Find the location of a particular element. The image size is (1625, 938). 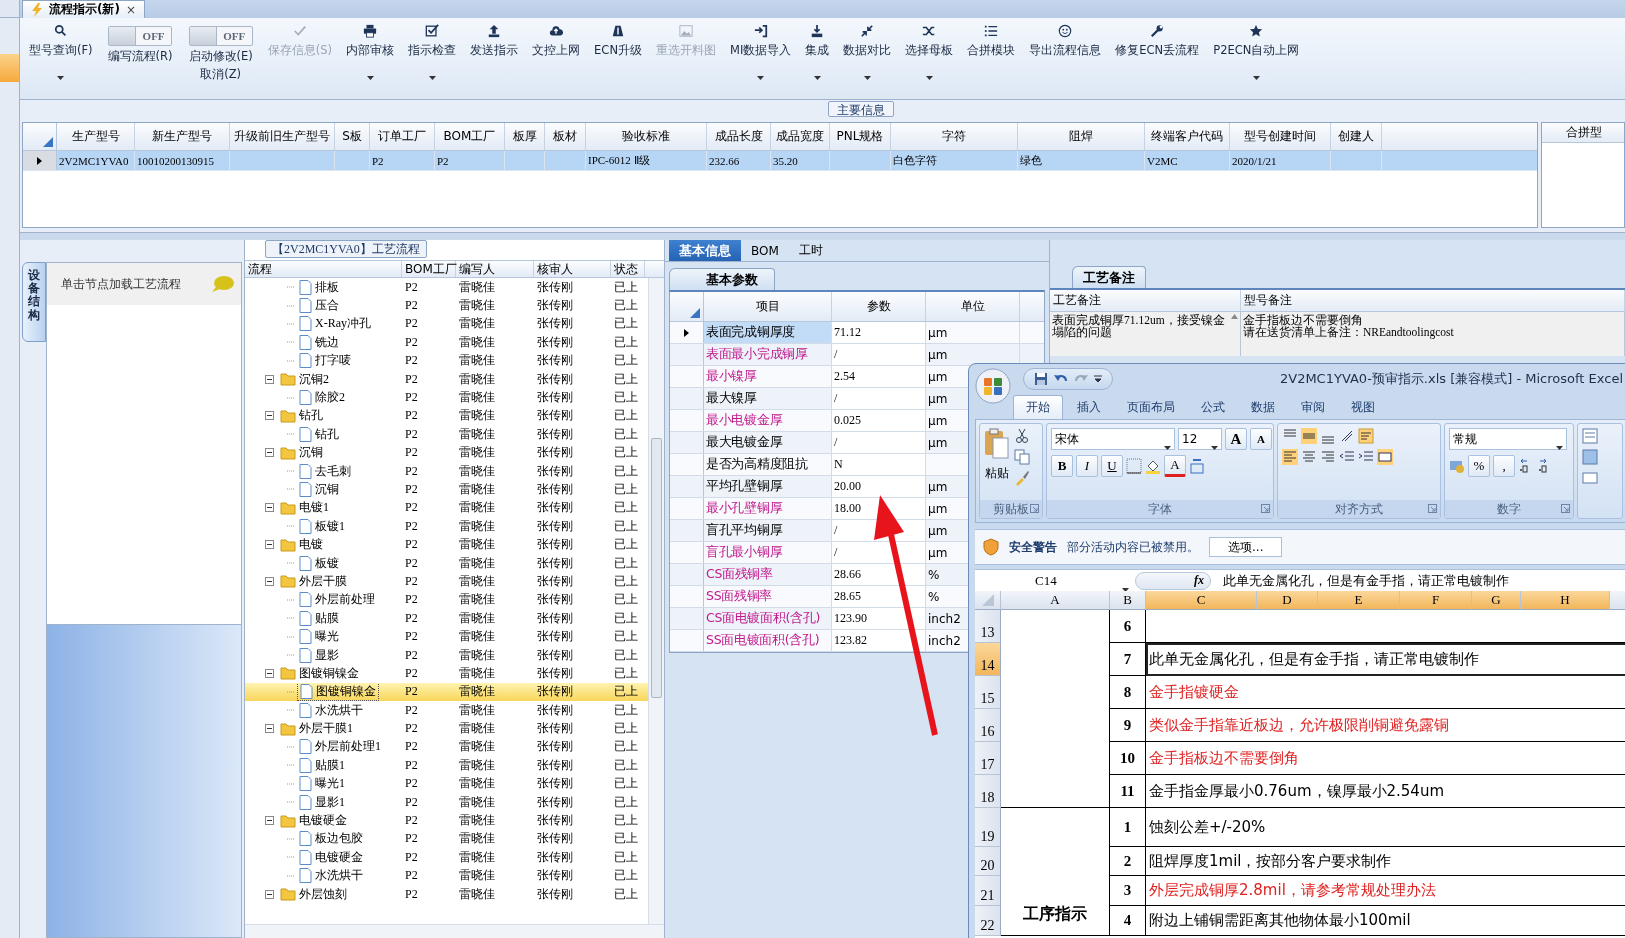

tree-node: 外层蚀刻 is located at coordinates (313, 894).